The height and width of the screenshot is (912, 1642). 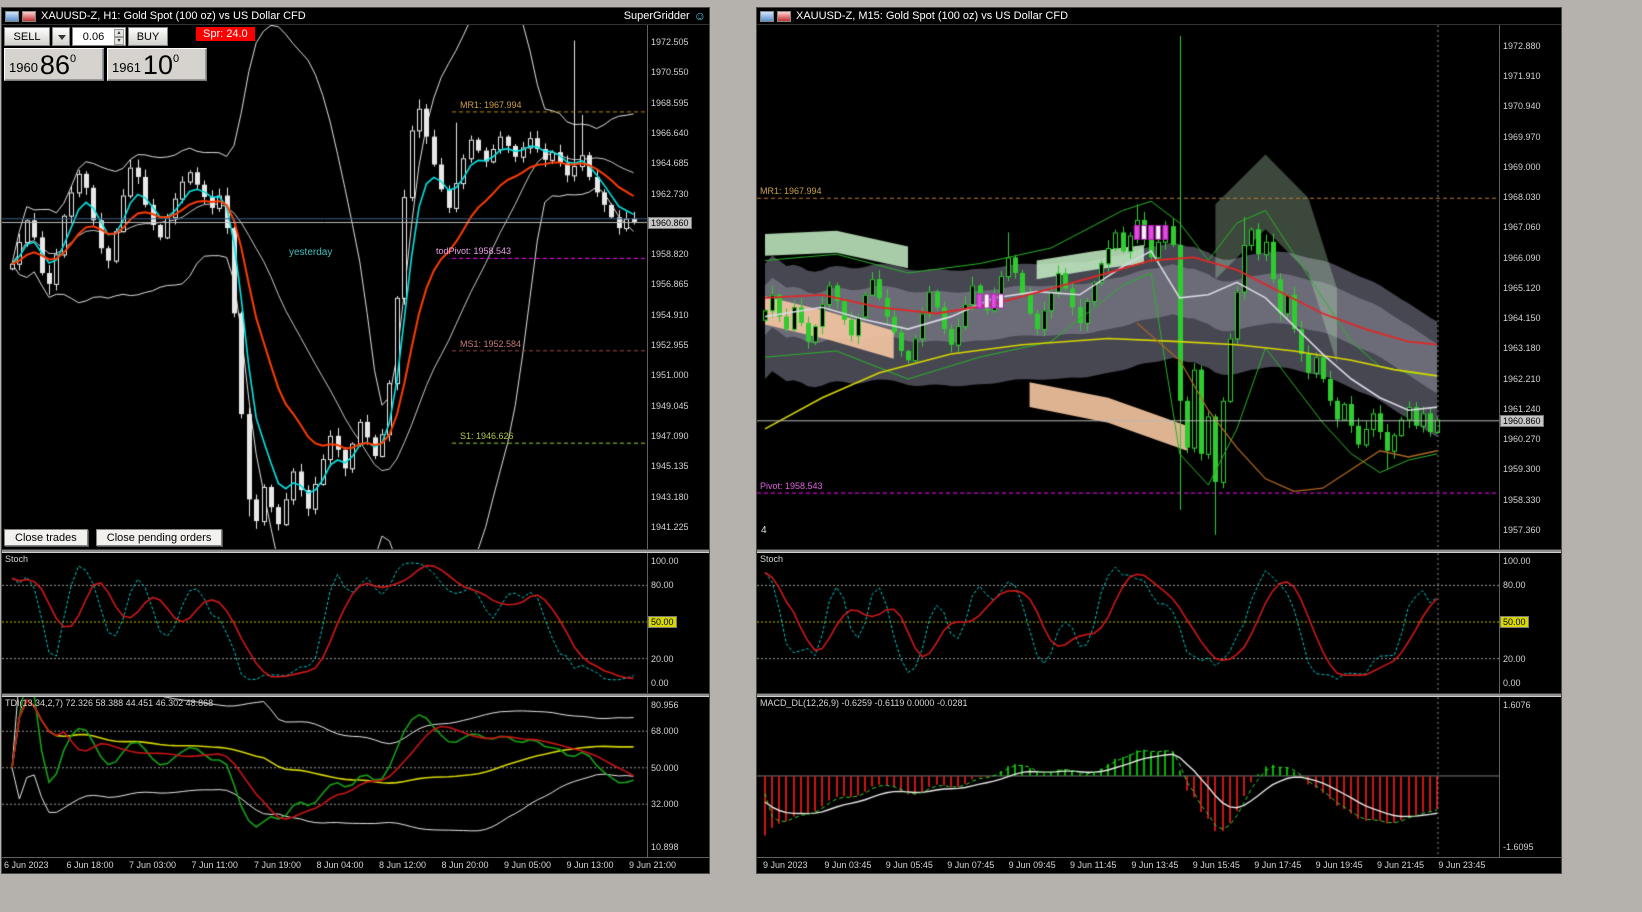 What do you see at coordinates (27, 36) in the screenshot?
I see `sell-button: SELL` at bounding box center [27, 36].